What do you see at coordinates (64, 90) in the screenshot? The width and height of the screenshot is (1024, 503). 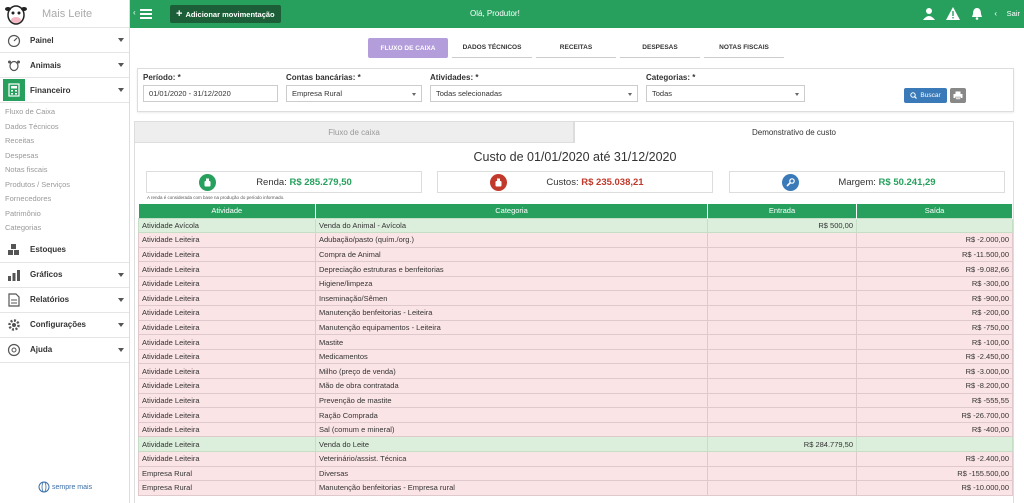 I see `sidebar-item-financeiro: Financeiro` at bounding box center [64, 90].